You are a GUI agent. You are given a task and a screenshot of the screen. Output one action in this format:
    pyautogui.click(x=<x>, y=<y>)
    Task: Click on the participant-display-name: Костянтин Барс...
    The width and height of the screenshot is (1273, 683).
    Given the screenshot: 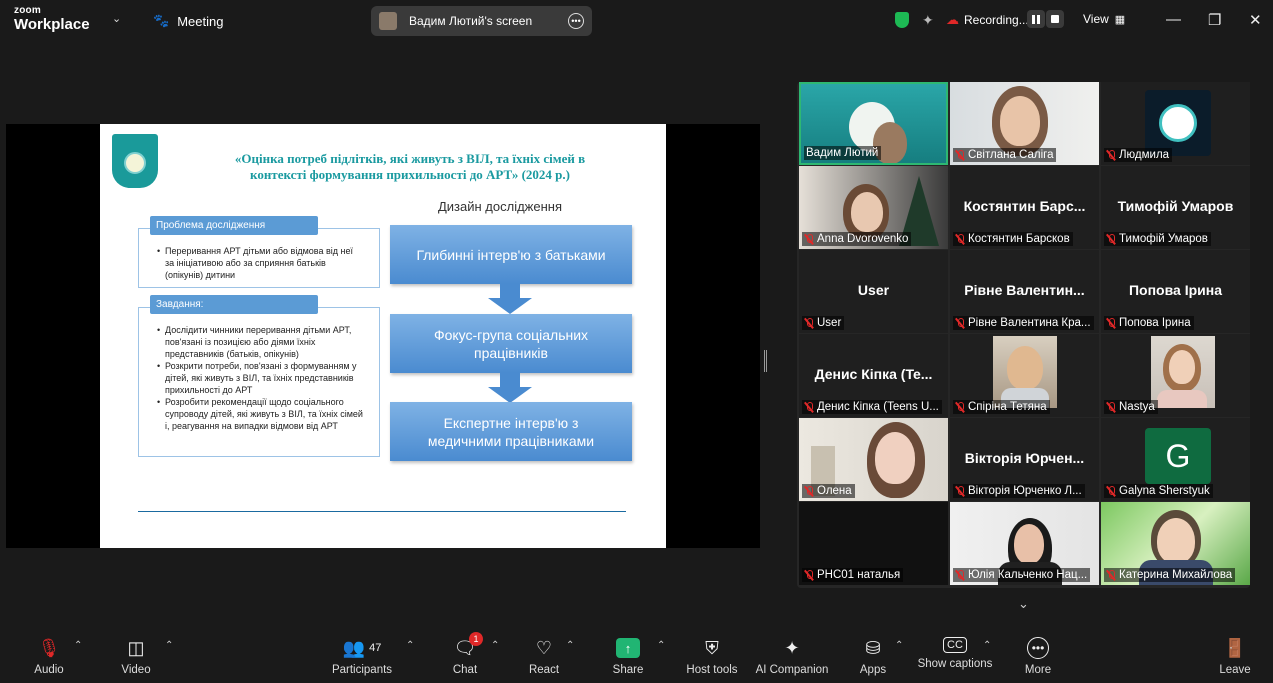 What is the action you would take?
    pyautogui.click(x=1024, y=206)
    